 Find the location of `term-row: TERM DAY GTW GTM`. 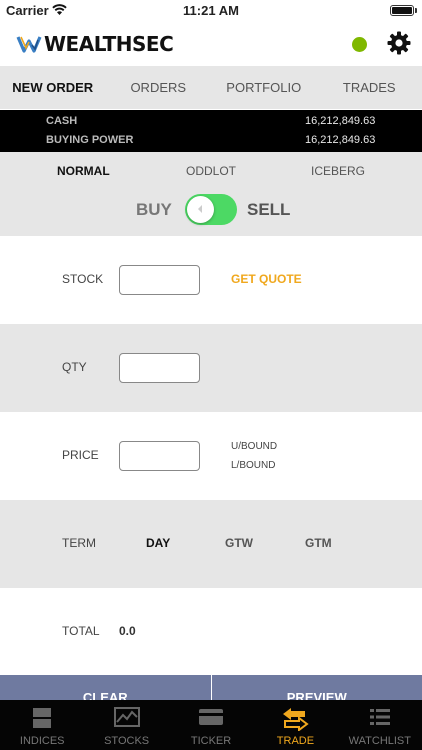

term-row: TERM DAY GTW GTM is located at coordinates (211, 544).